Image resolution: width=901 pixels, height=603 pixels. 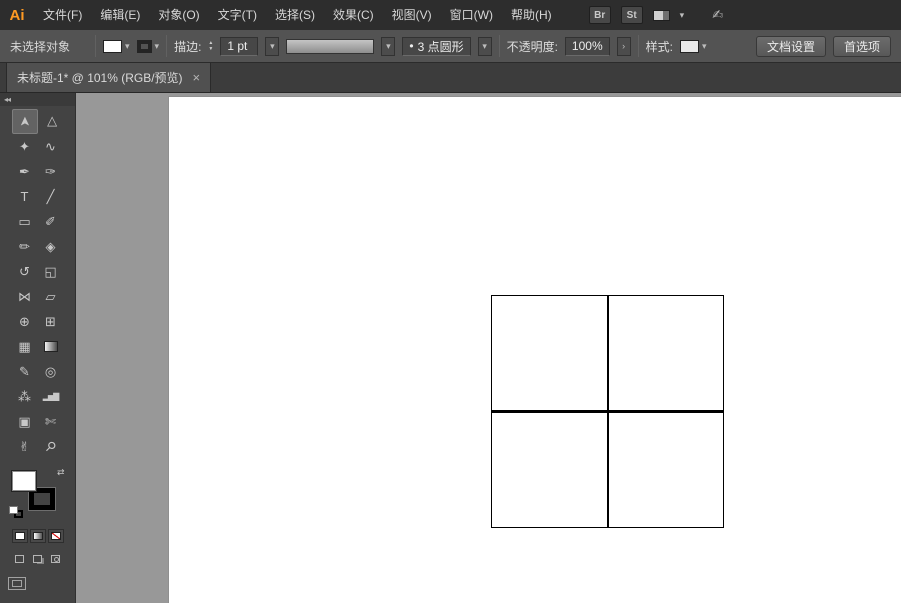 I want to click on magic-wand-icon: ✦, so click(x=24, y=146).